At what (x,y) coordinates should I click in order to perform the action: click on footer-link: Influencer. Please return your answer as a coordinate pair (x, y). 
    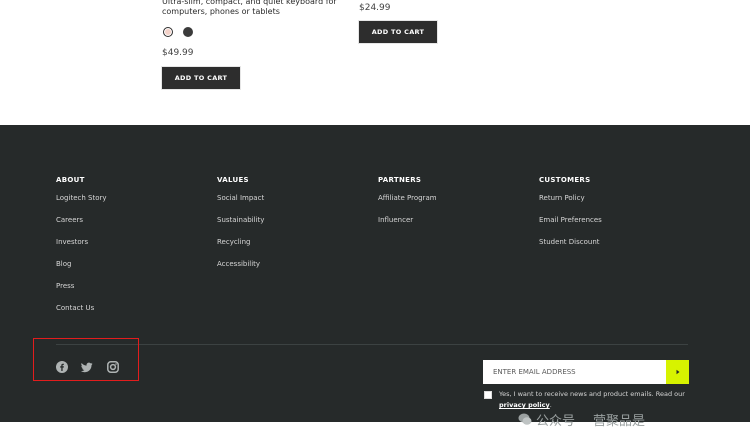
    Looking at the image, I should click on (407, 227).